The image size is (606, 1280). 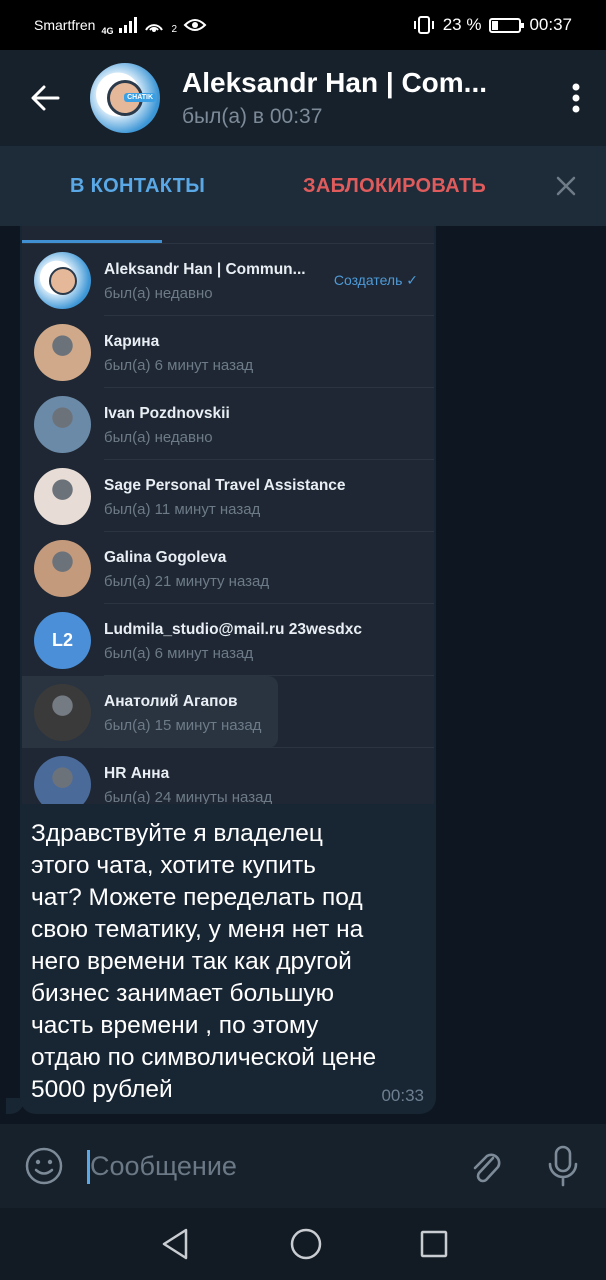 I want to click on avatar: CHATIK, so click(x=125, y=98).